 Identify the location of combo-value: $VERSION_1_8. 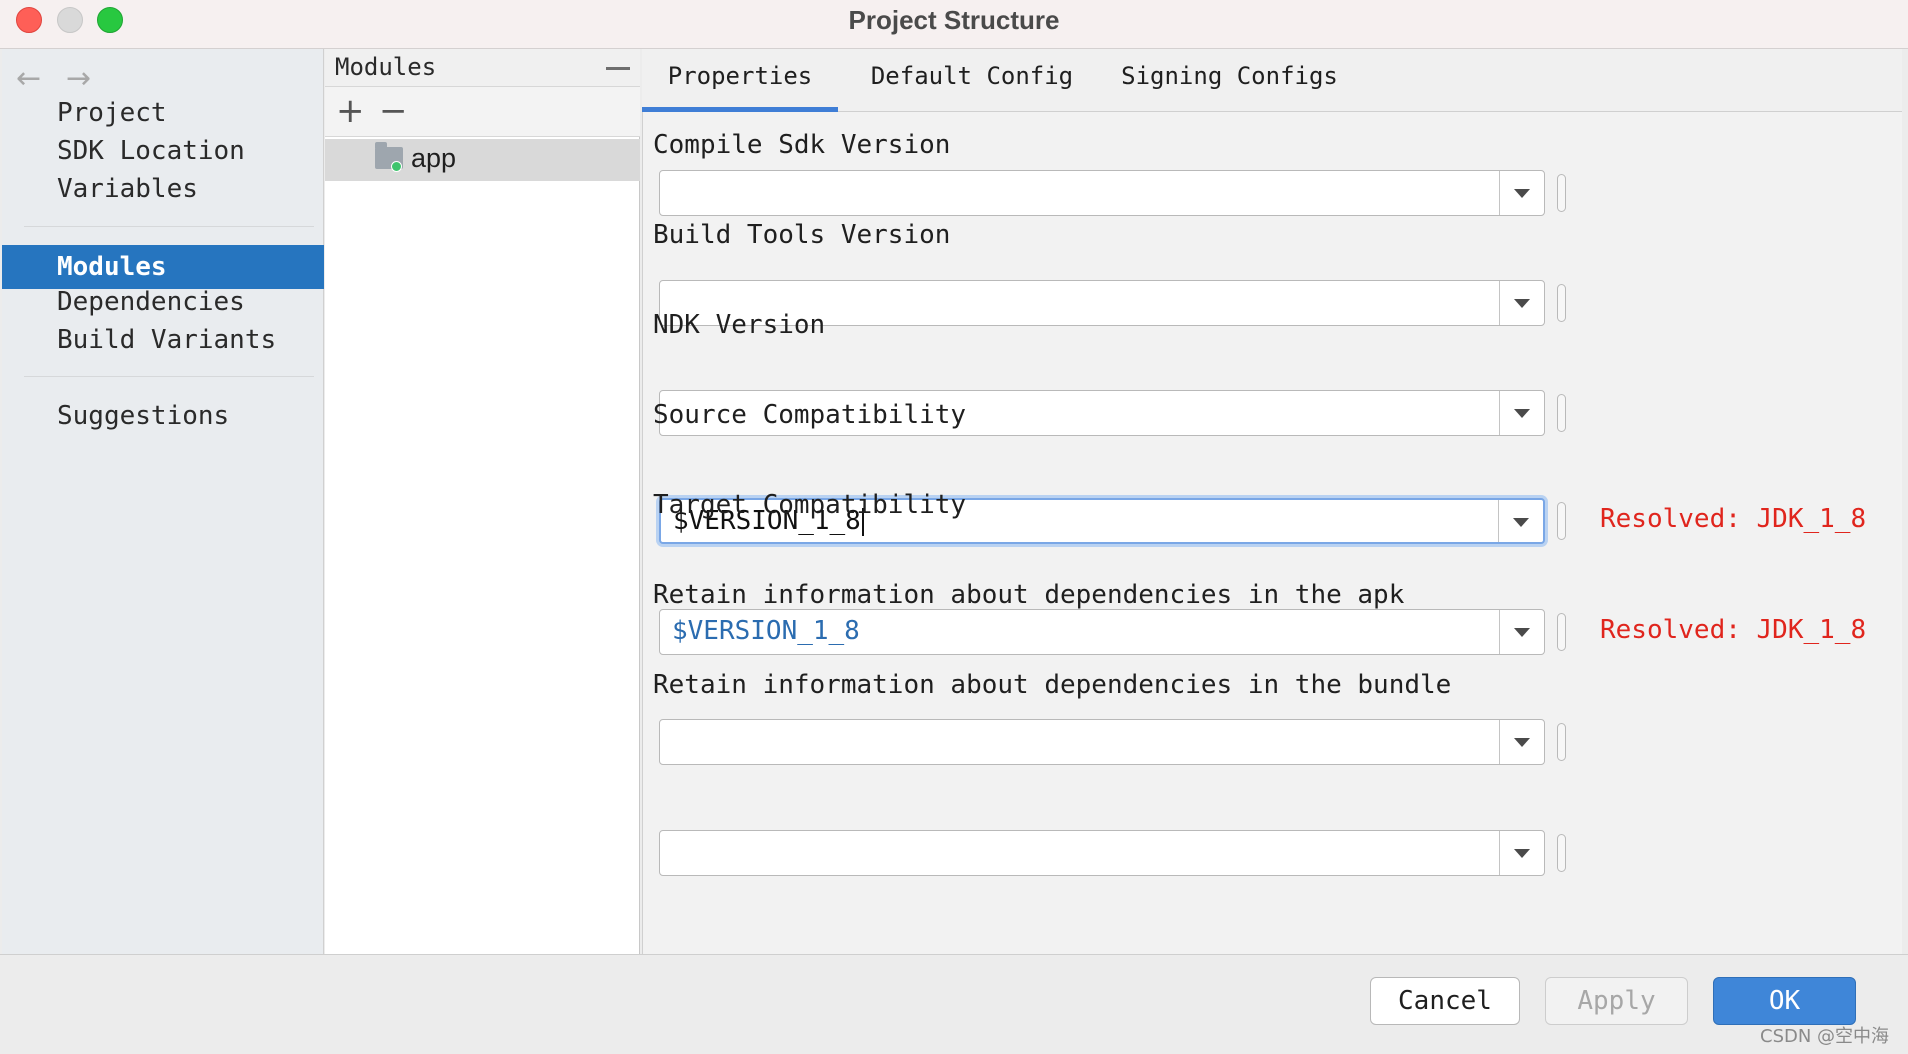
(766, 631).